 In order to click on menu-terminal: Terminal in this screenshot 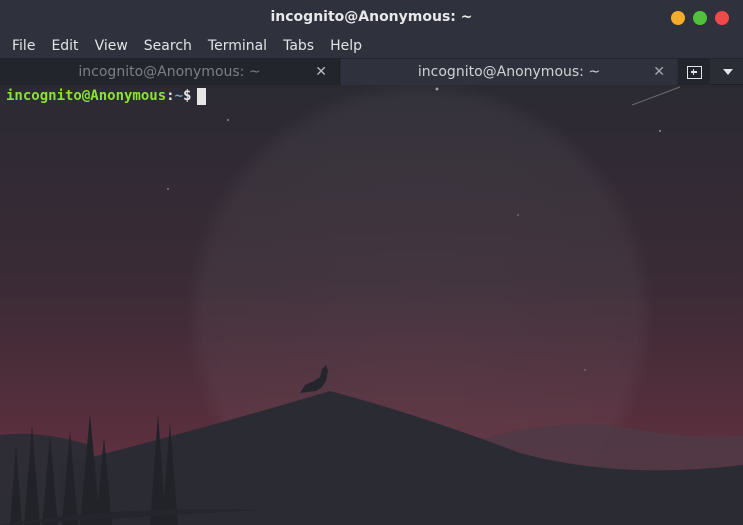, I will do `click(237, 46)`.